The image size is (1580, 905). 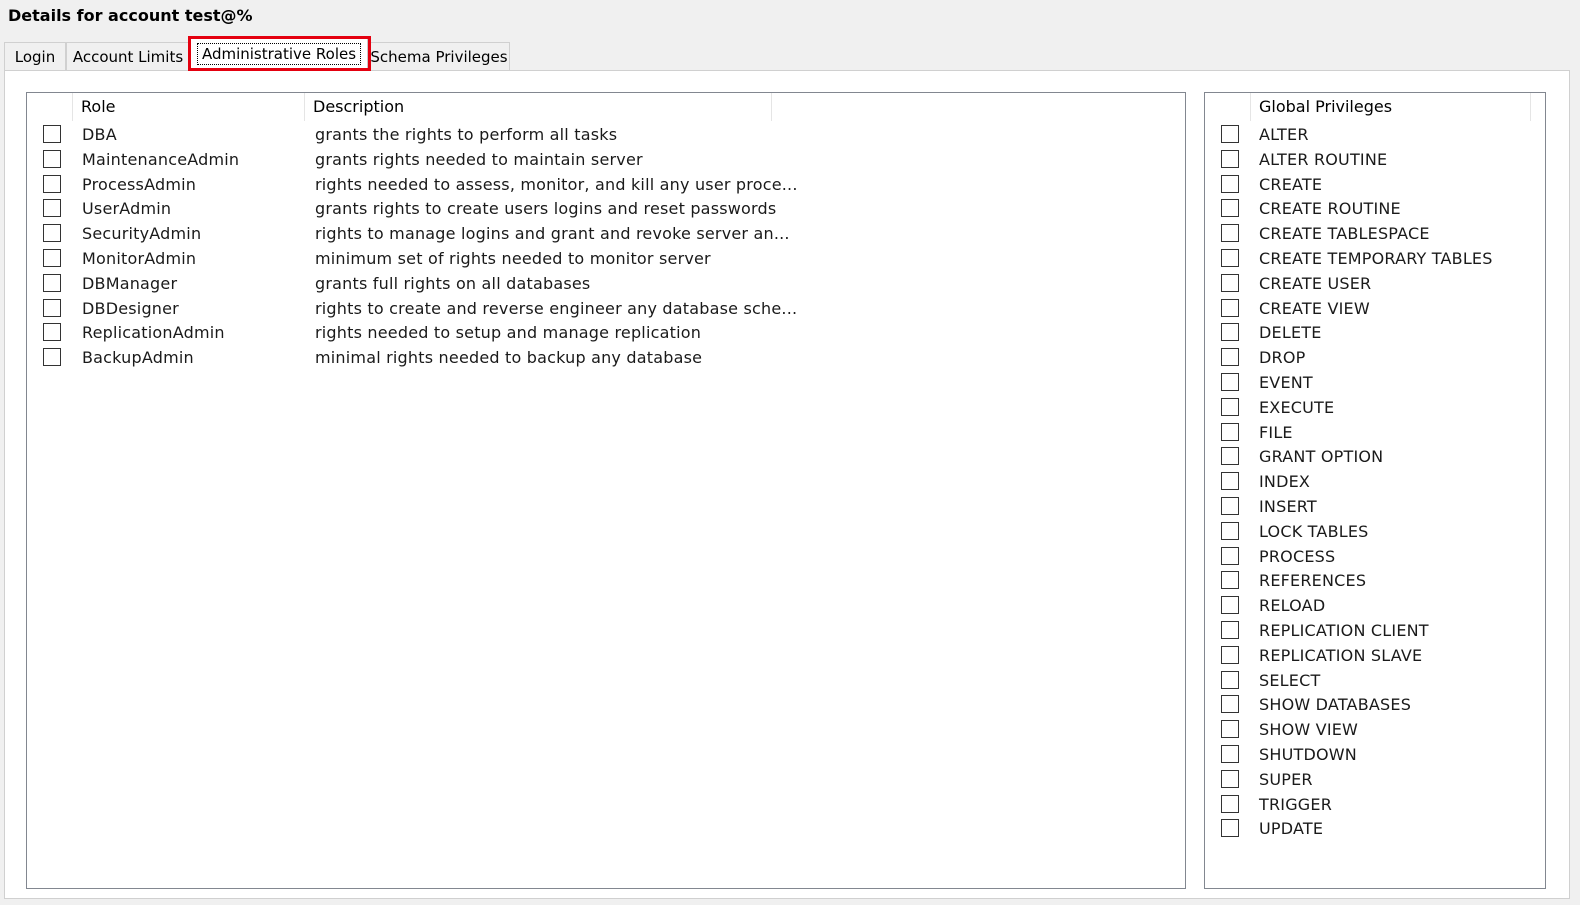 I want to click on privilege-row: DROP, so click(x=1375, y=358).